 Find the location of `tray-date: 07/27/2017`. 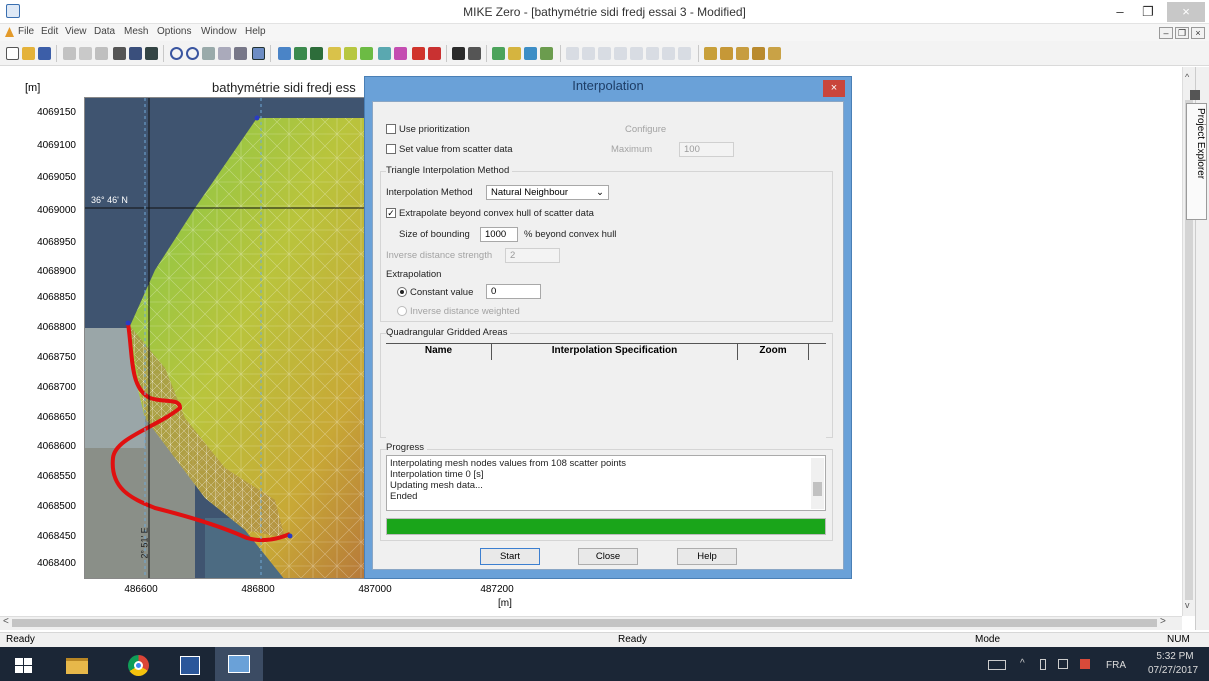

tray-date: 07/27/2017 is located at coordinates (1173, 670).